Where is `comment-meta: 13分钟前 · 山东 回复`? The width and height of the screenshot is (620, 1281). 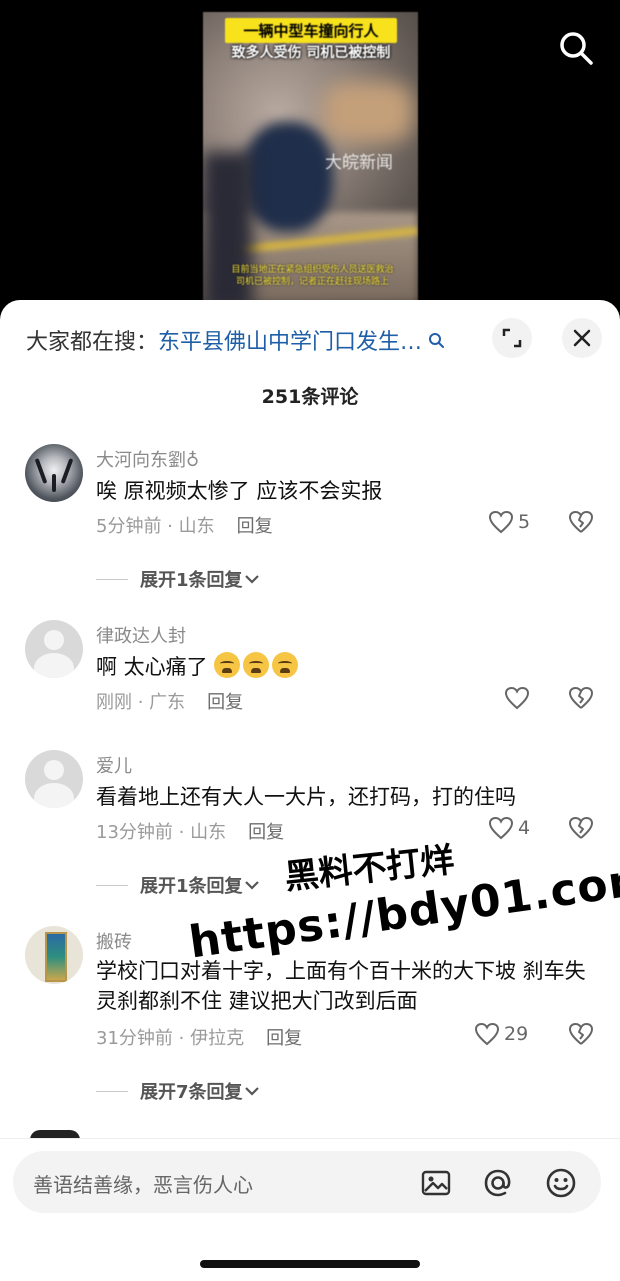
comment-meta: 13分钟前 · 山东 回复 is located at coordinates (190, 831).